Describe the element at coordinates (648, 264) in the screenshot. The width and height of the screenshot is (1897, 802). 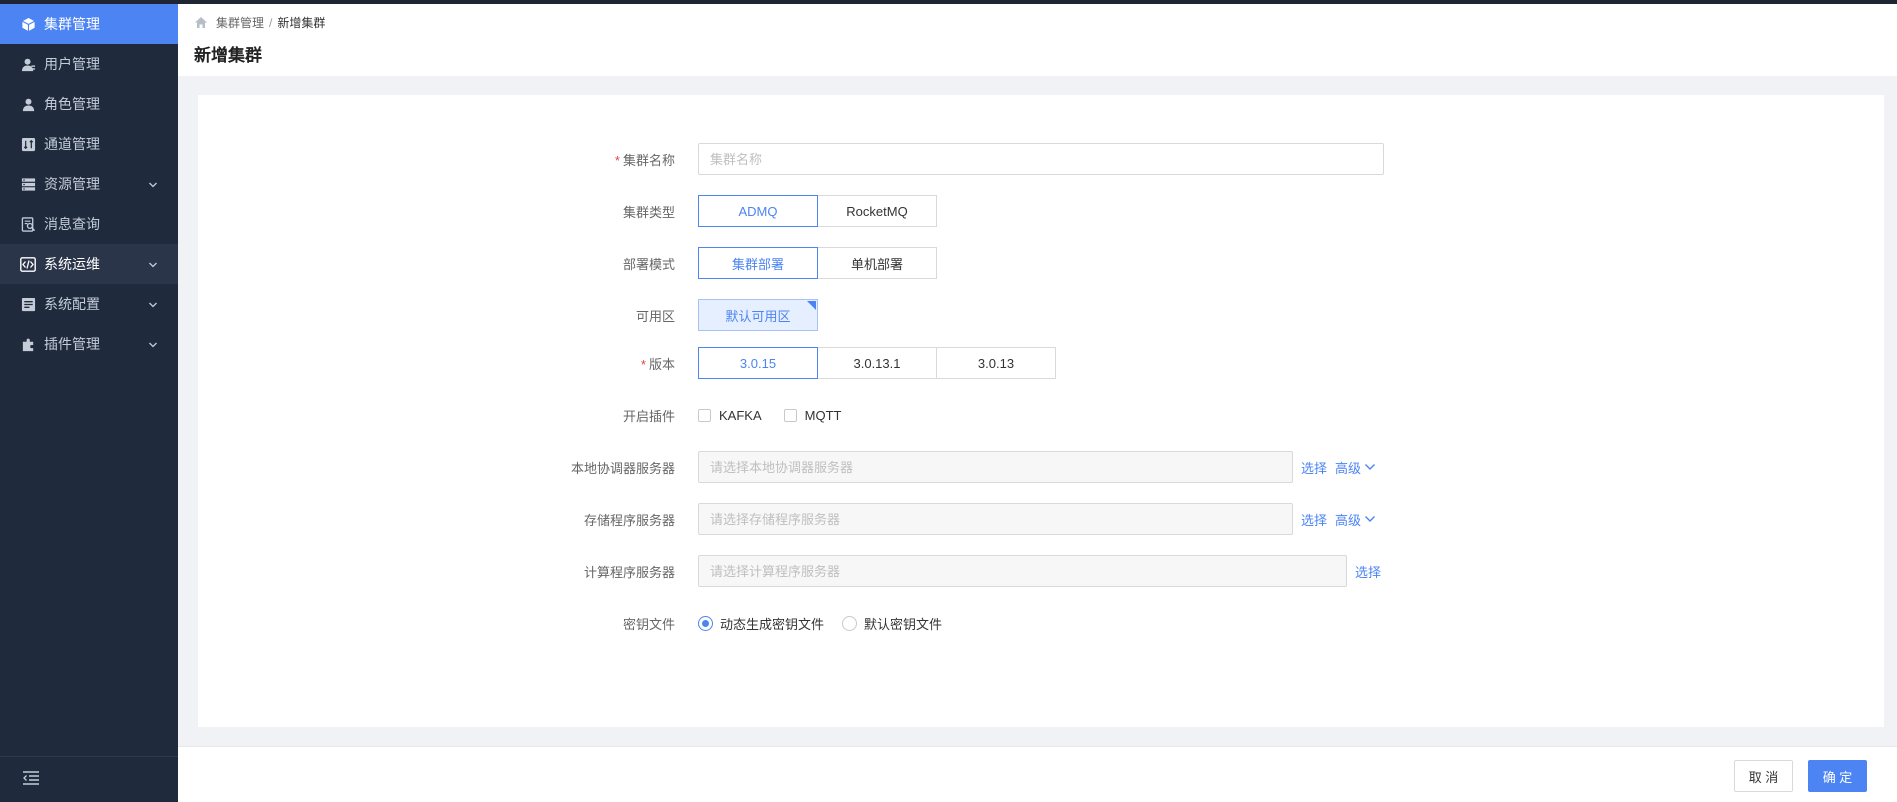
I see `label-deploy-mode: 部署模式` at that location.